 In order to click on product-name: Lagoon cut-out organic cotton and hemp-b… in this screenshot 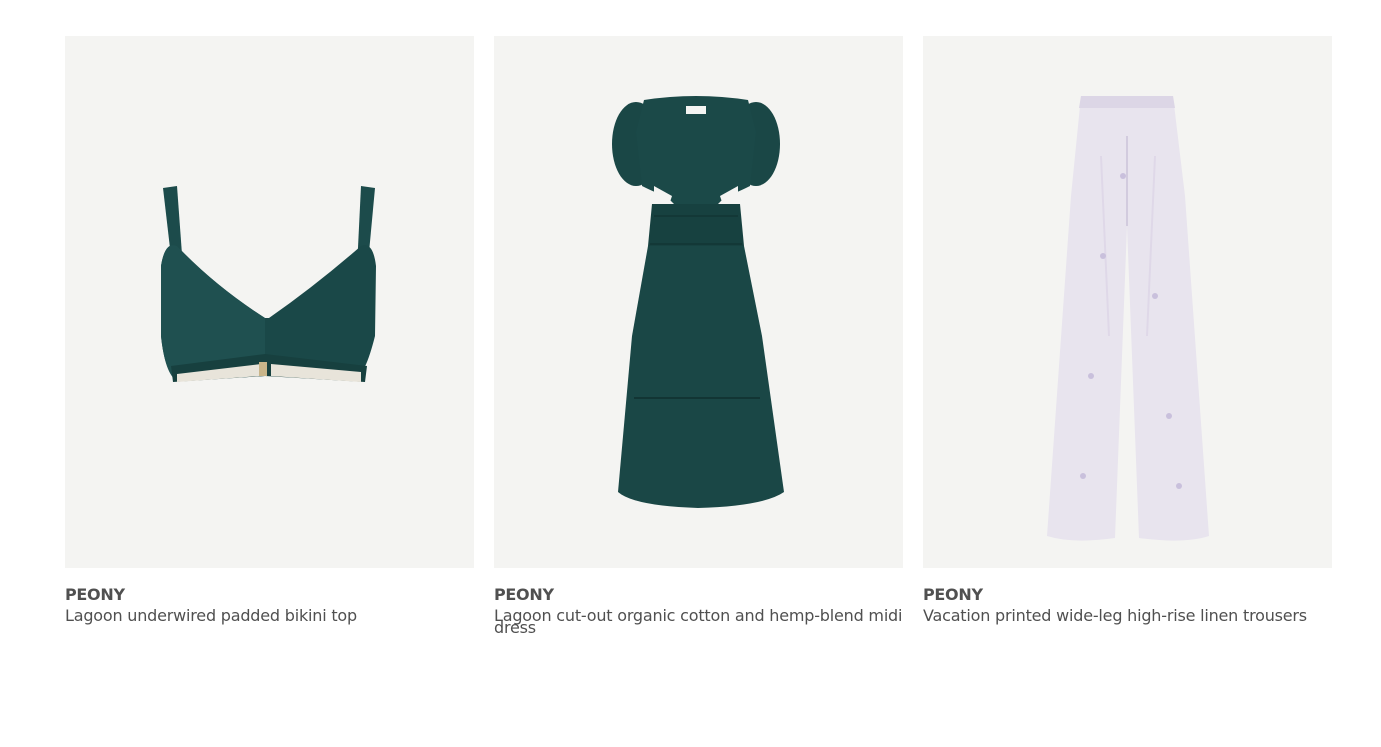, I will do `click(698, 622)`.